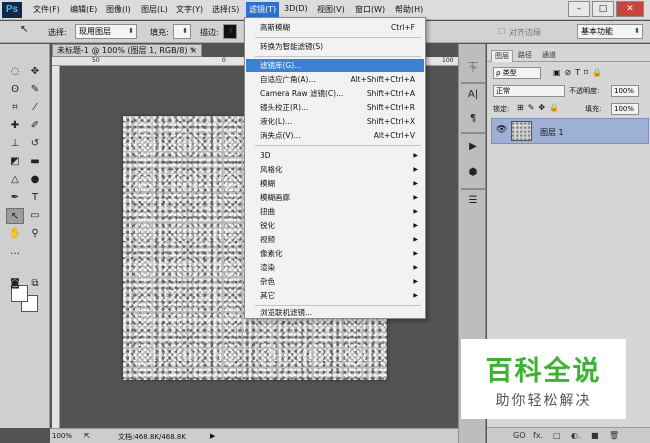 The height and width of the screenshot is (443, 650). What do you see at coordinates (473, 95) in the screenshot?
I see `character-panel-icon: A|` at bounding box center [473, 95].